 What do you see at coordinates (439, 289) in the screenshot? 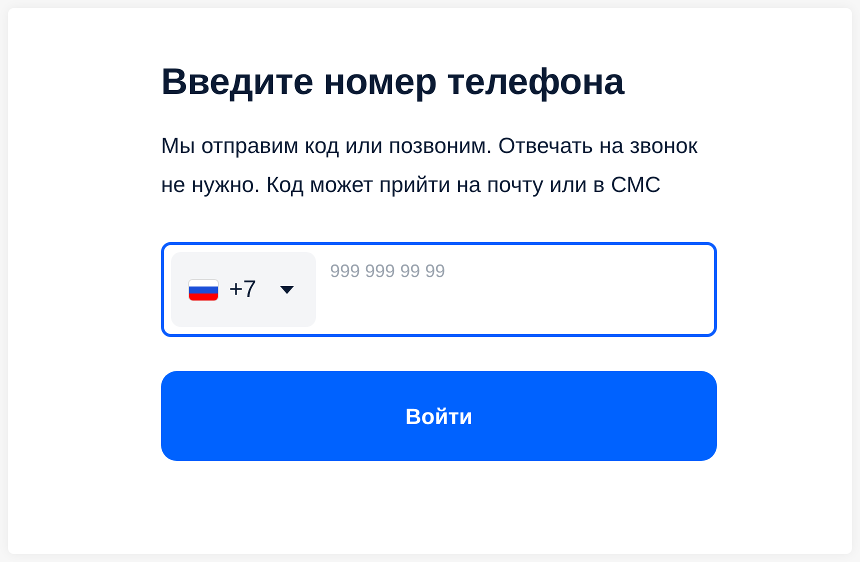
I see `phone-input-field: +7 999 999 99 99` at bounding box center [439, 289].